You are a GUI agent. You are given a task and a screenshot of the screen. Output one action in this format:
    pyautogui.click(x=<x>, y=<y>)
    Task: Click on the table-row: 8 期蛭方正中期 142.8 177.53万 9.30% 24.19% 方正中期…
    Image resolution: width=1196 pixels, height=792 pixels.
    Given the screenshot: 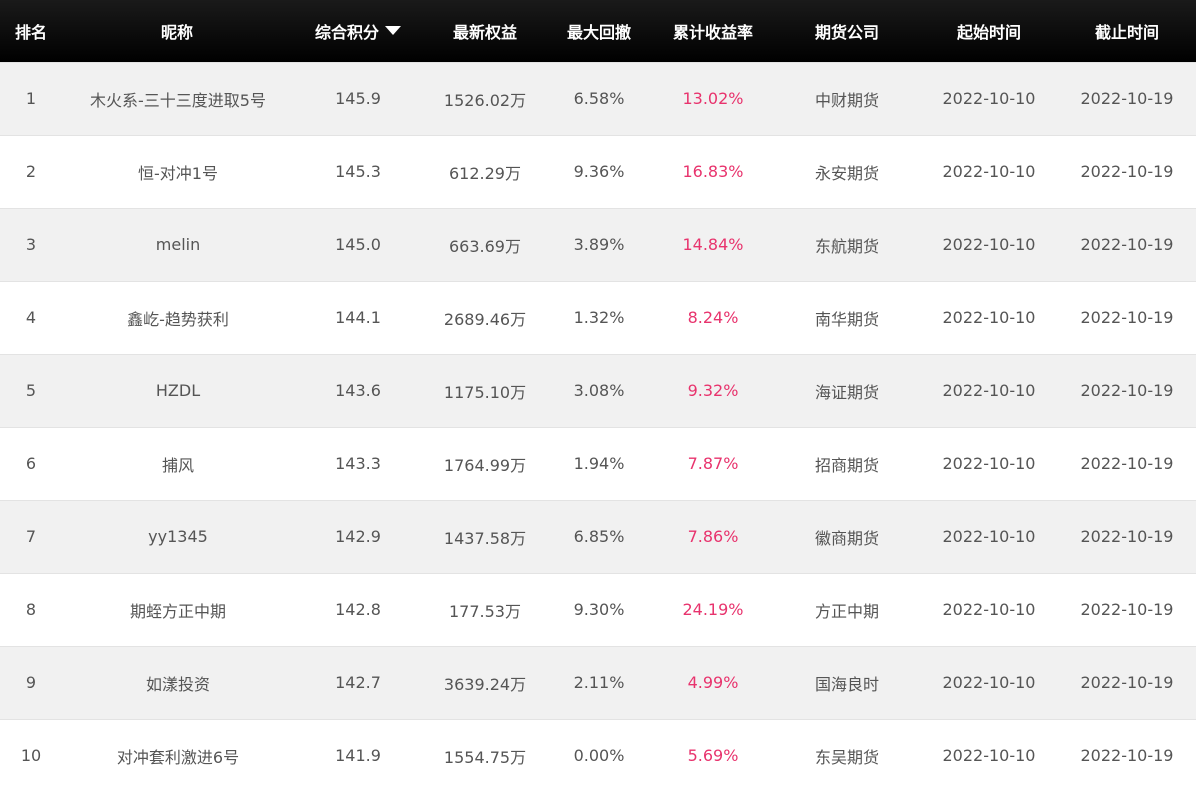 What is the action you would take?
    pyautogui.click(x=598, y=609)
    